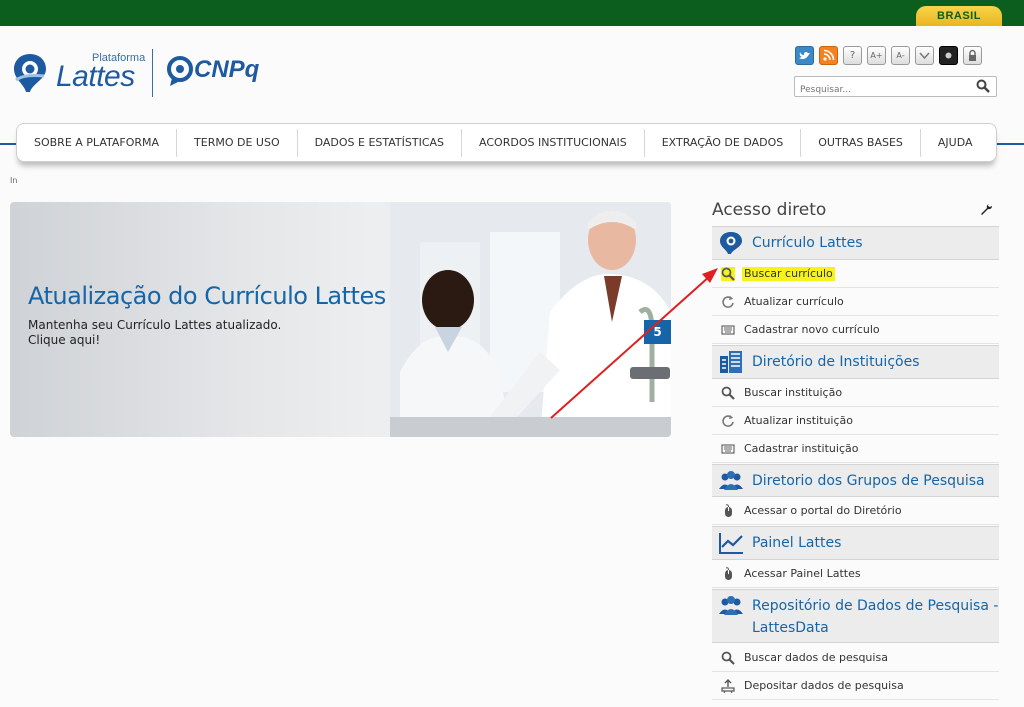  Describe the element at coordinates (728, 686) in the screenshot. I see `upload-icon` at that location.